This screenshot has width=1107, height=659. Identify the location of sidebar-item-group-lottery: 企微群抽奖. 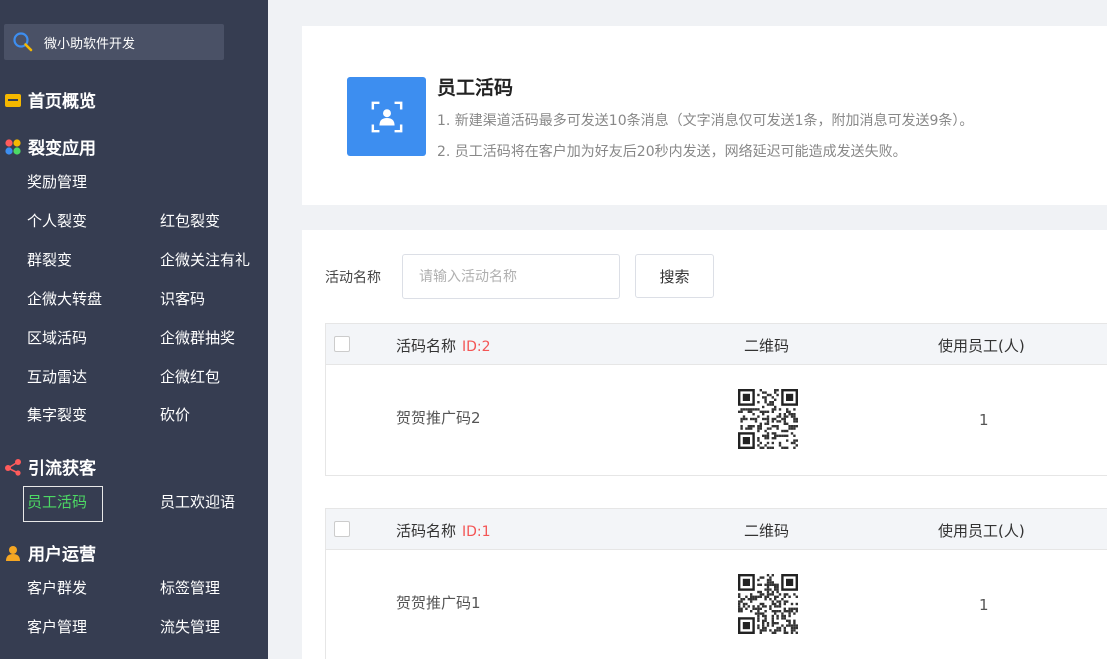
(197, 337).